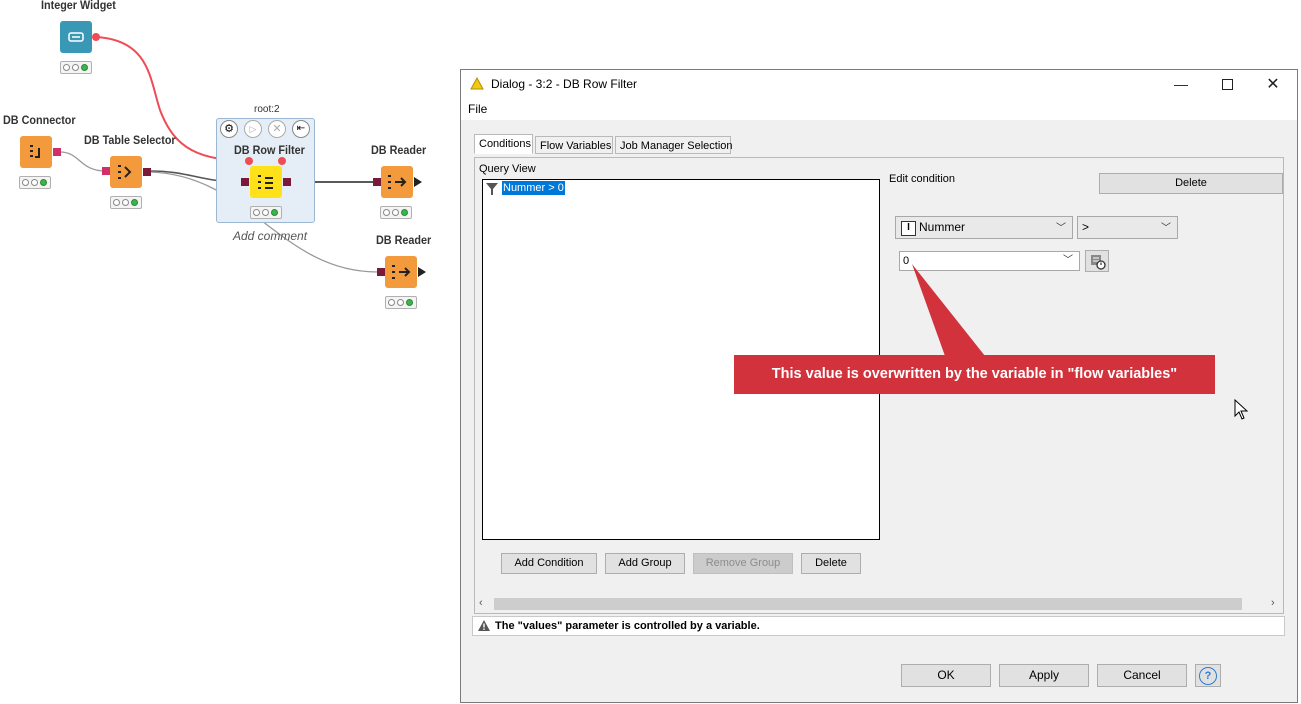  What do you see at coordinates (126, 202) in the screenshot?
I see `db-table-selector-status` at bounding box center [126, 202].